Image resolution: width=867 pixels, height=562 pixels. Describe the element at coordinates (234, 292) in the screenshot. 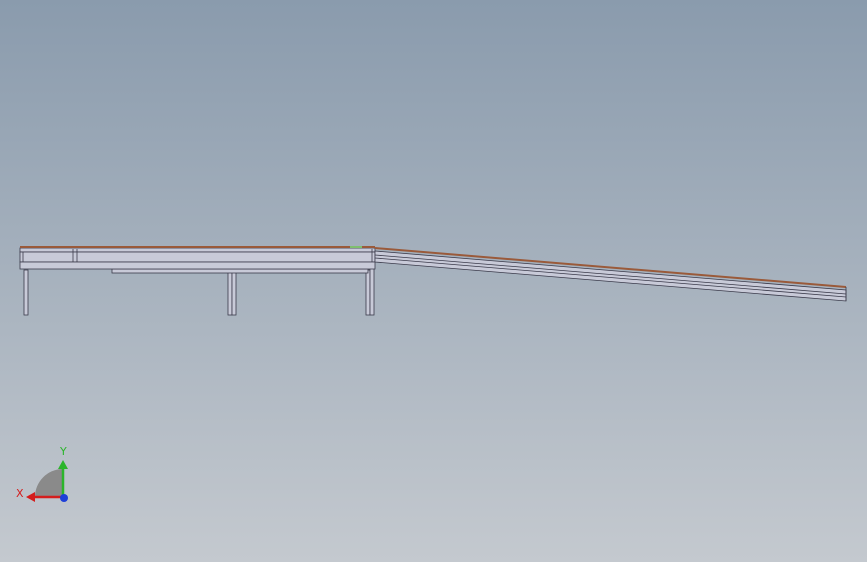

I see `leg-middle-b` at that location.